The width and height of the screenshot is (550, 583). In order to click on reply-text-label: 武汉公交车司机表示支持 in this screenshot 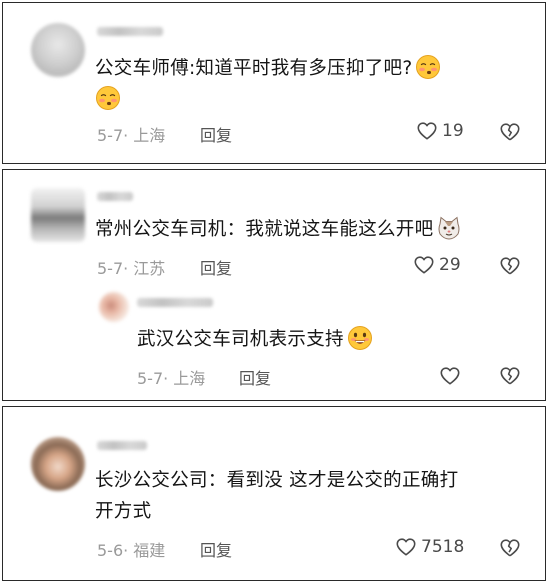, I will do `click(240, 339)`.